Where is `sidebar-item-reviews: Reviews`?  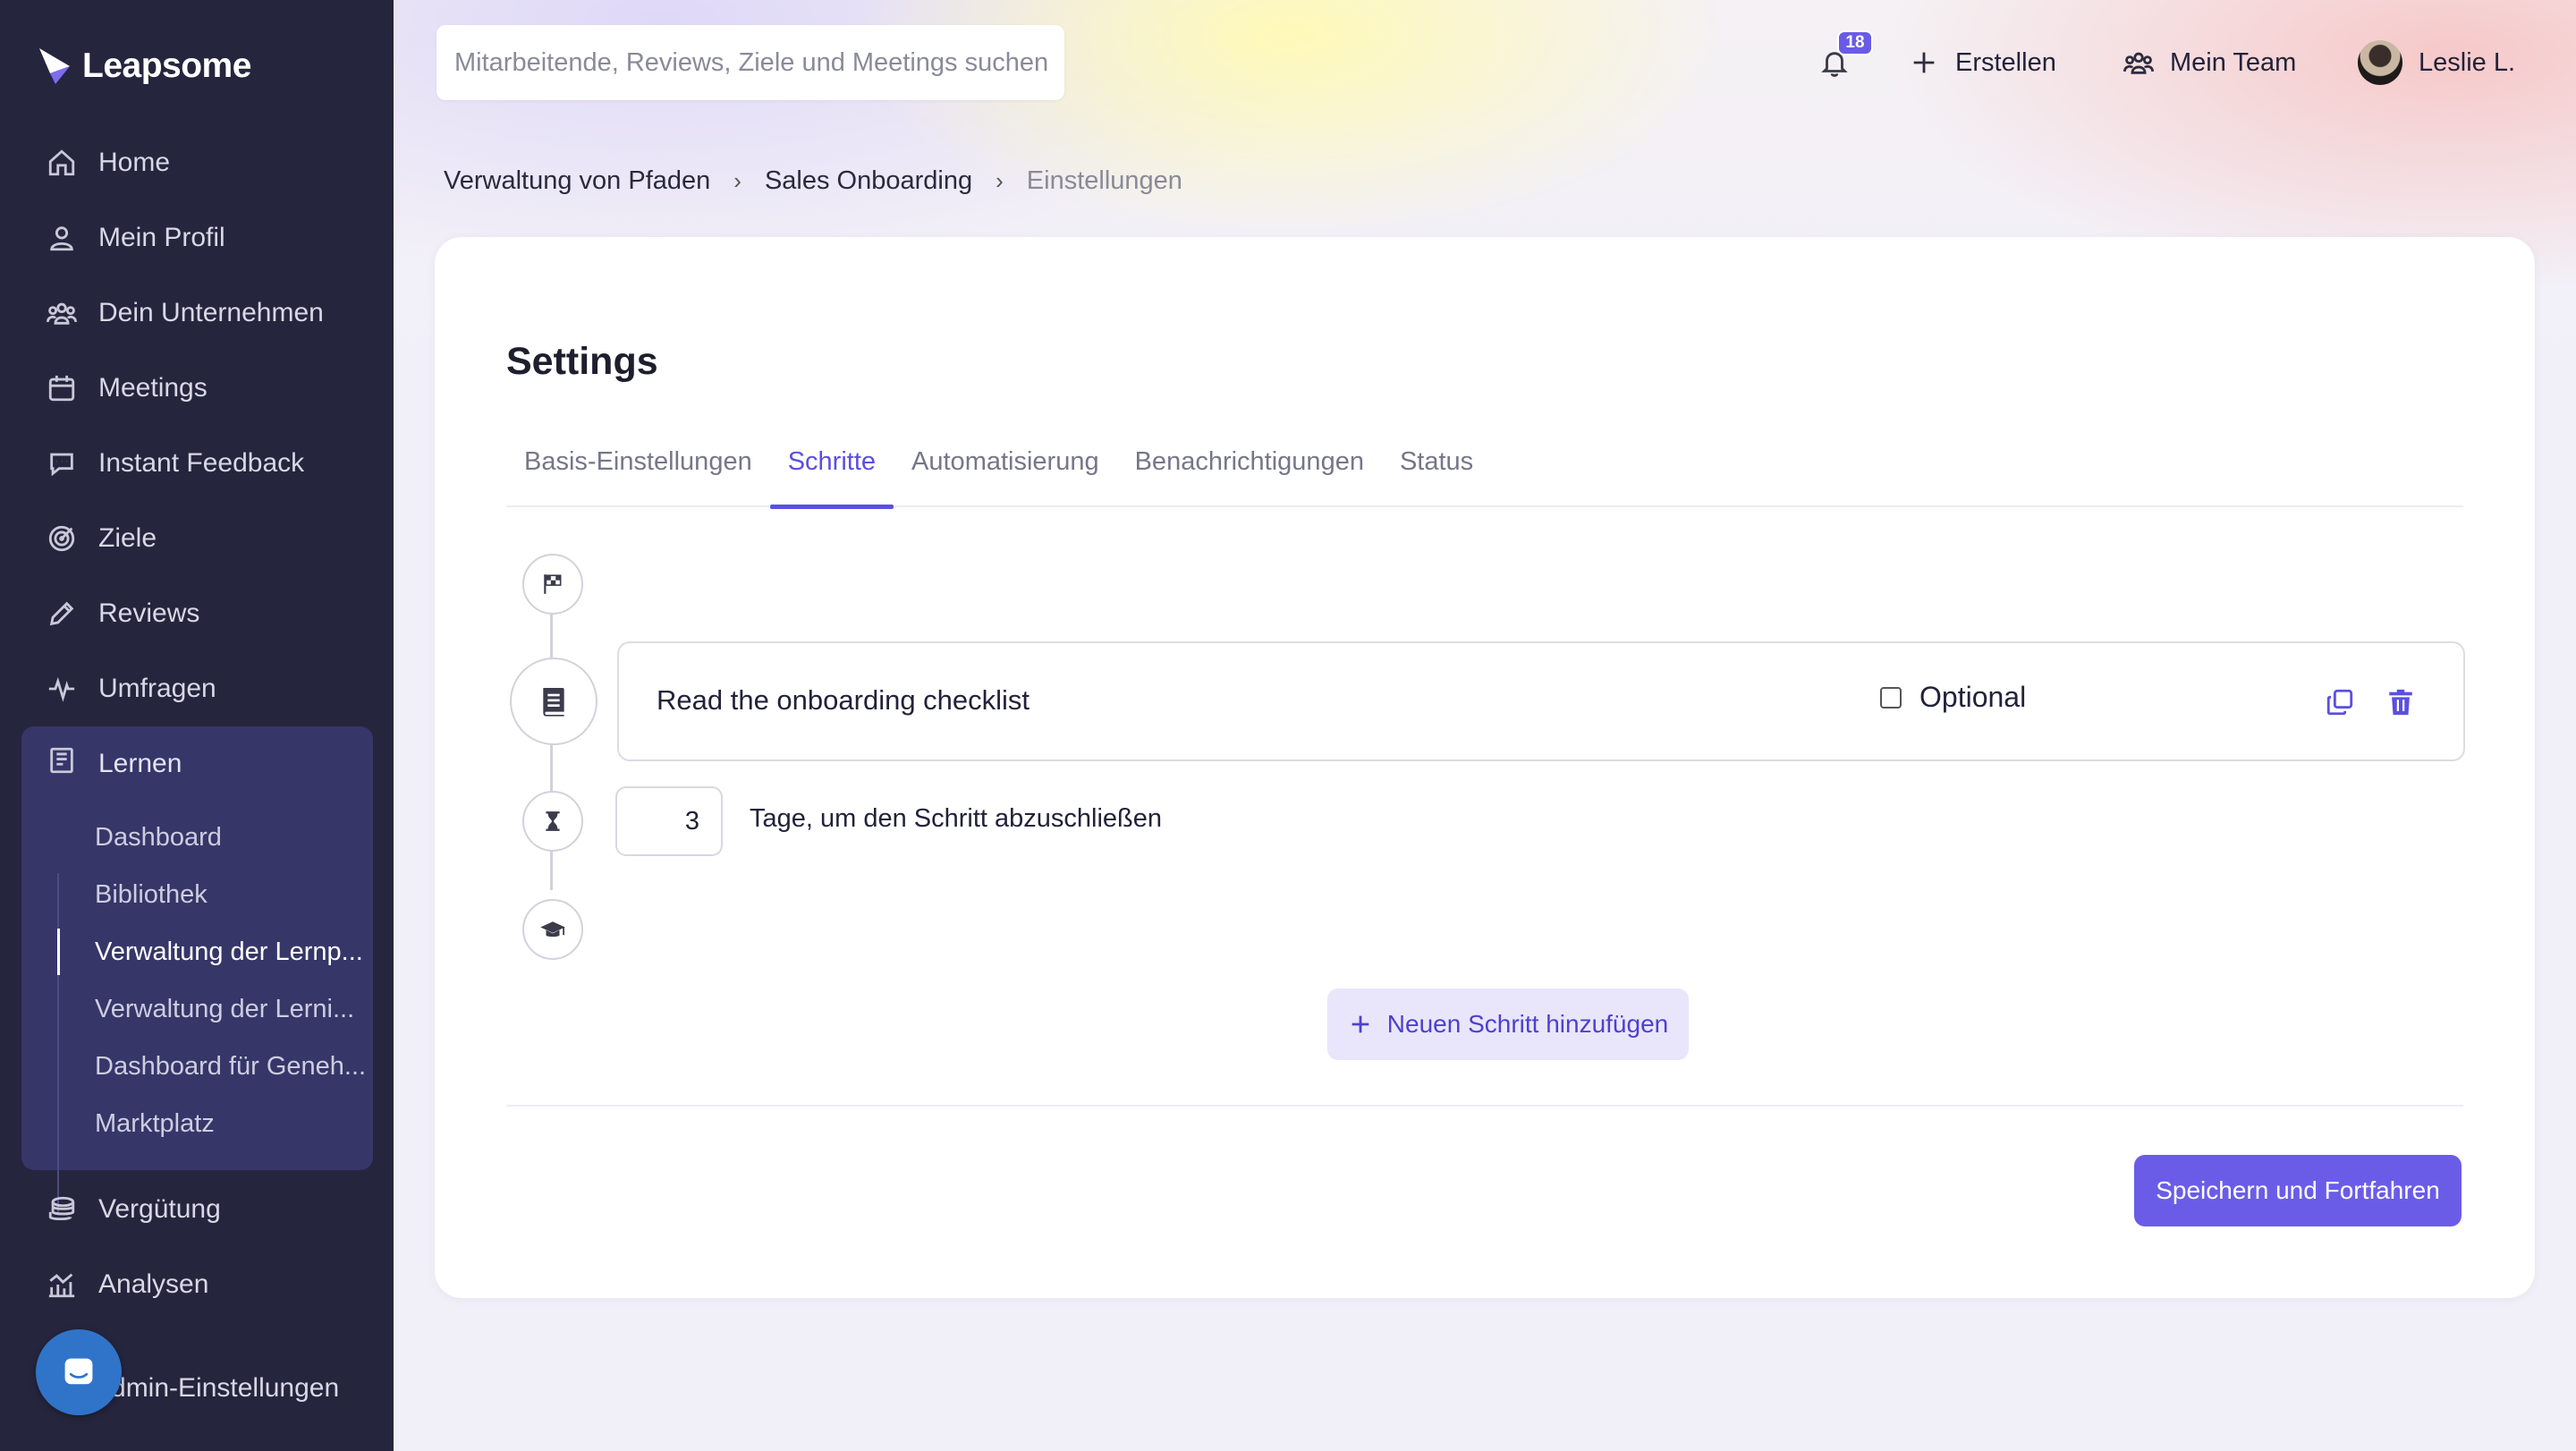
sidebar-item-reviews: Reviews is located at coordinates (197, 613).